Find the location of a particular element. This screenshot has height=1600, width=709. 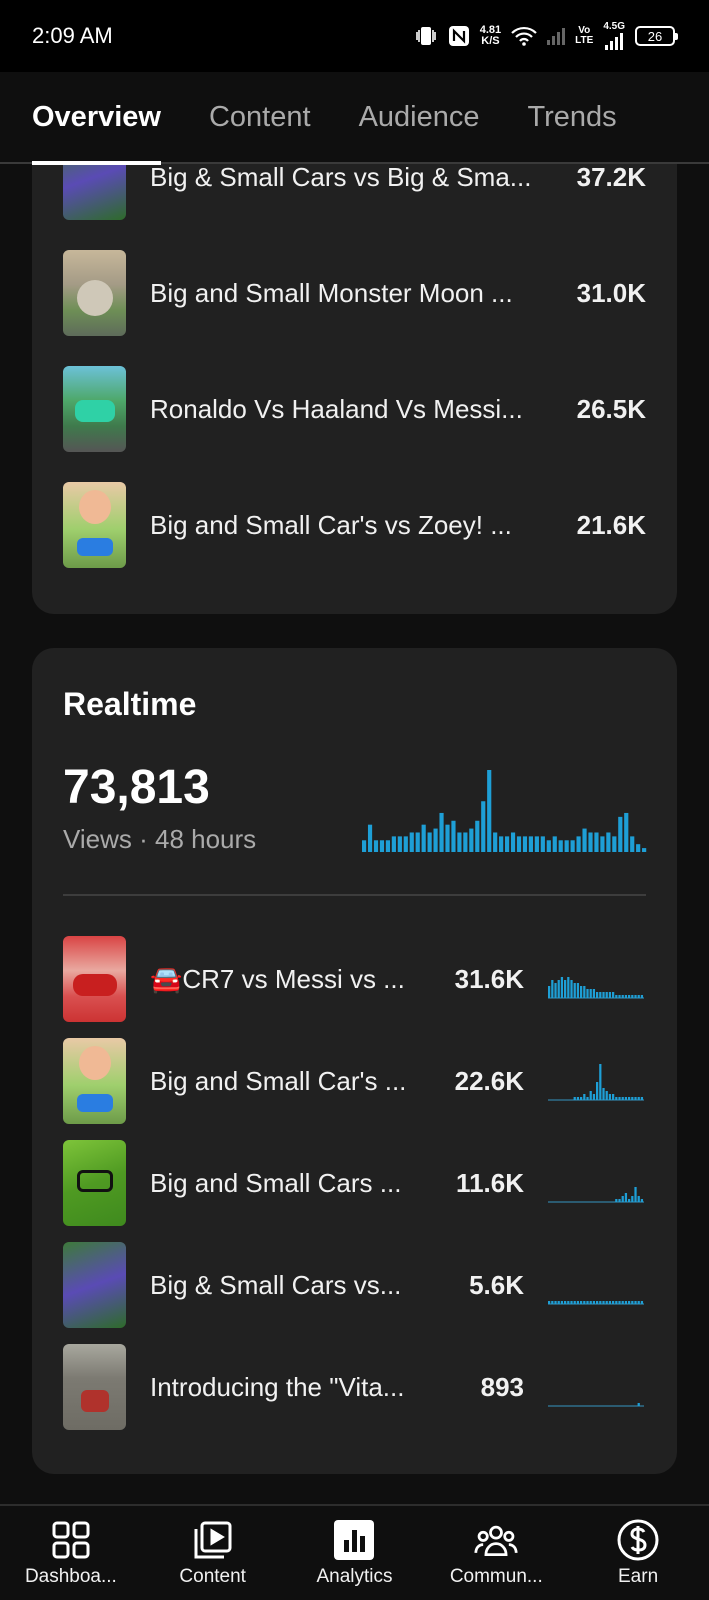

signal-1-icon is located at coordinates (556, 36).